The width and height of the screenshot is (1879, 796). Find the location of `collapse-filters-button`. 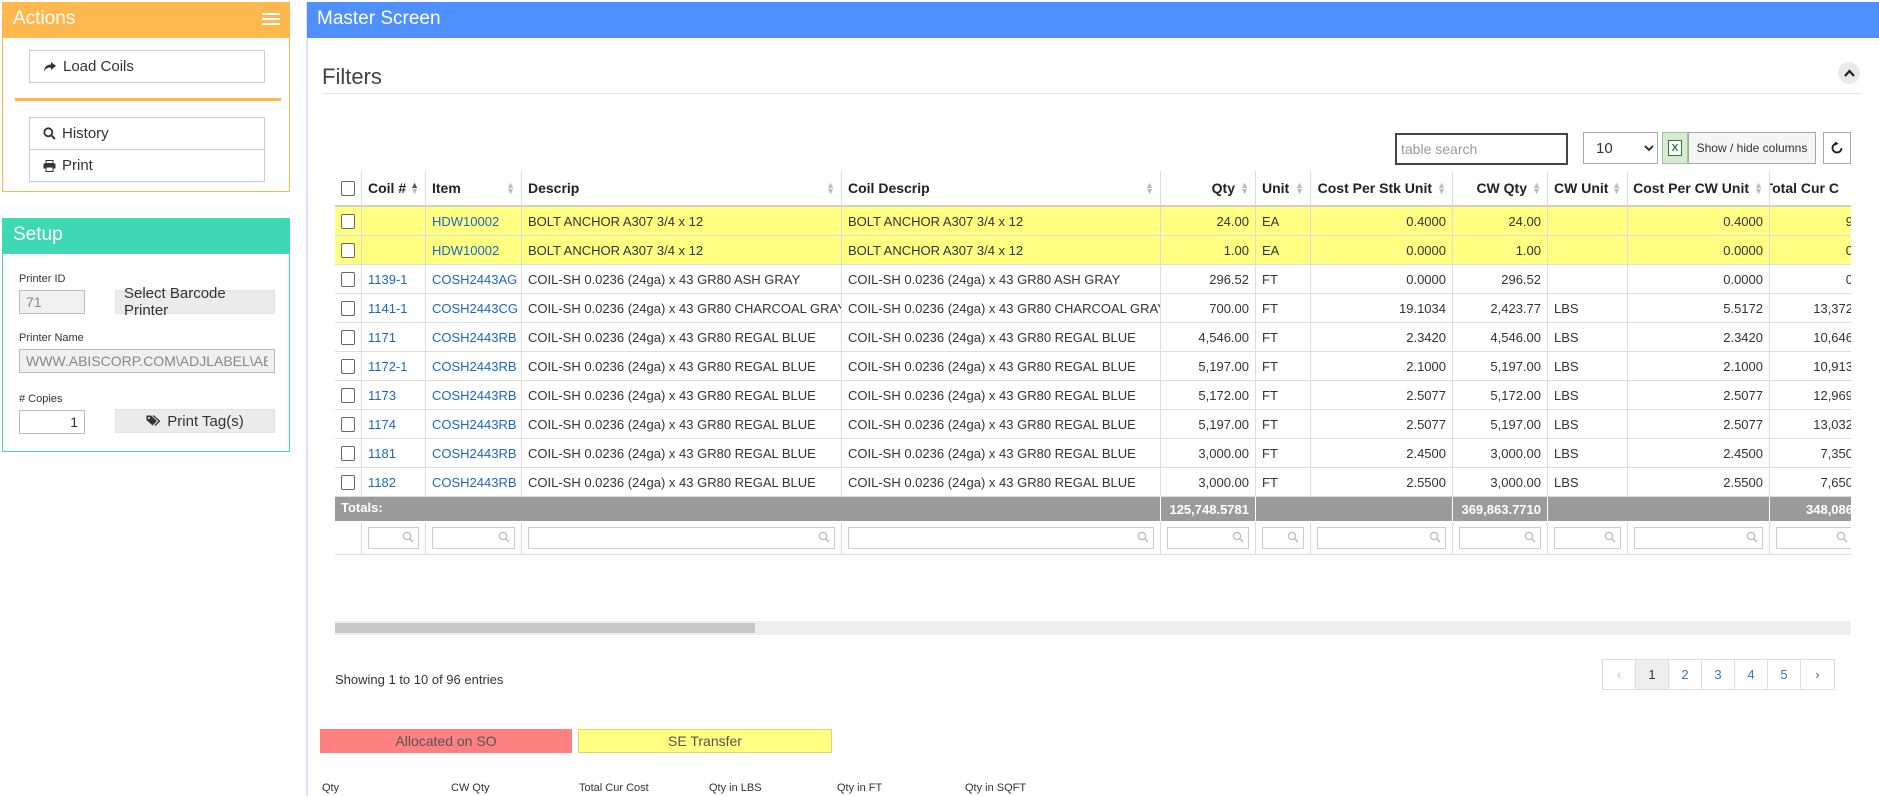

collapse-filters-button is located at coordinates (1849, 73).